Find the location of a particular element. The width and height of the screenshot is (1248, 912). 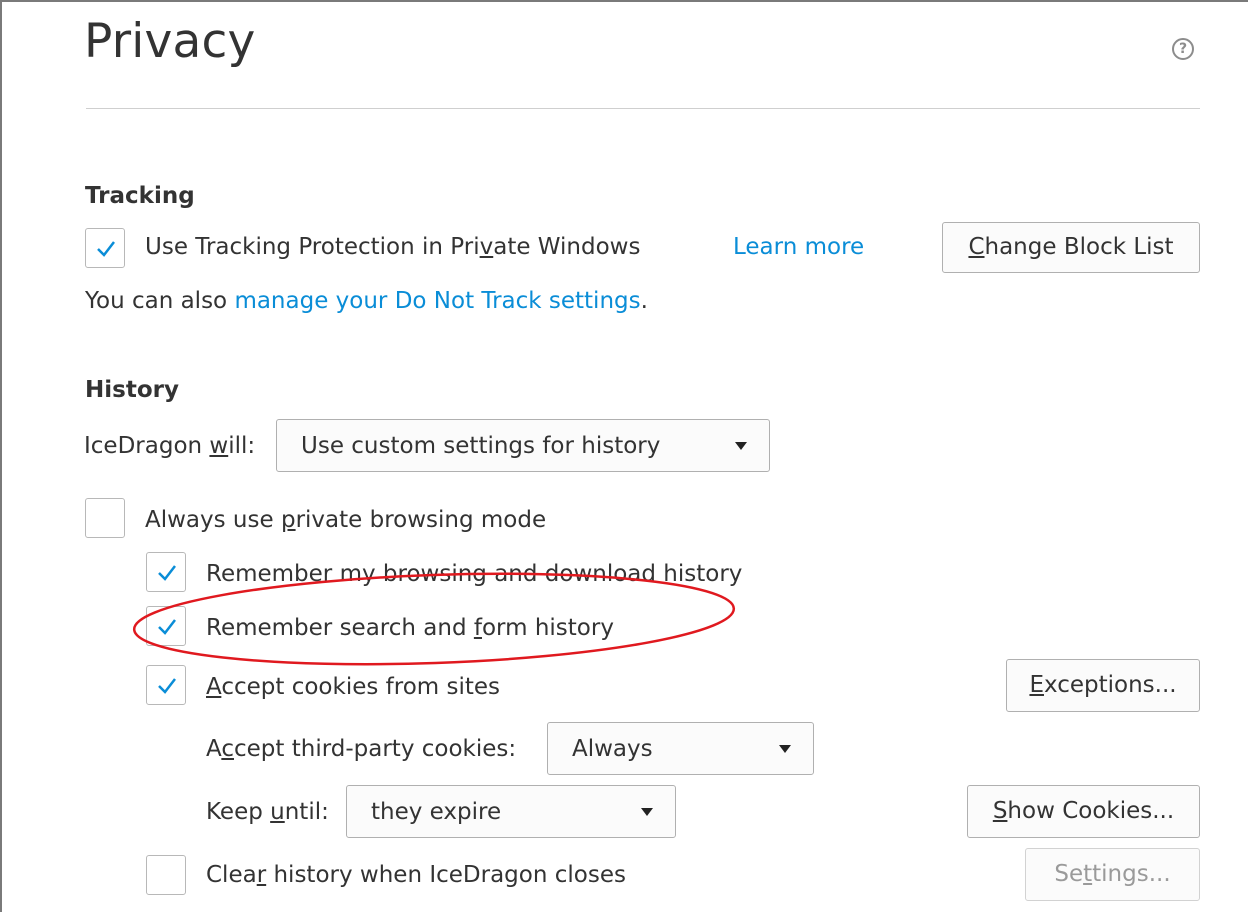

remember-search-checkbox is located at coordinates (166, 626).